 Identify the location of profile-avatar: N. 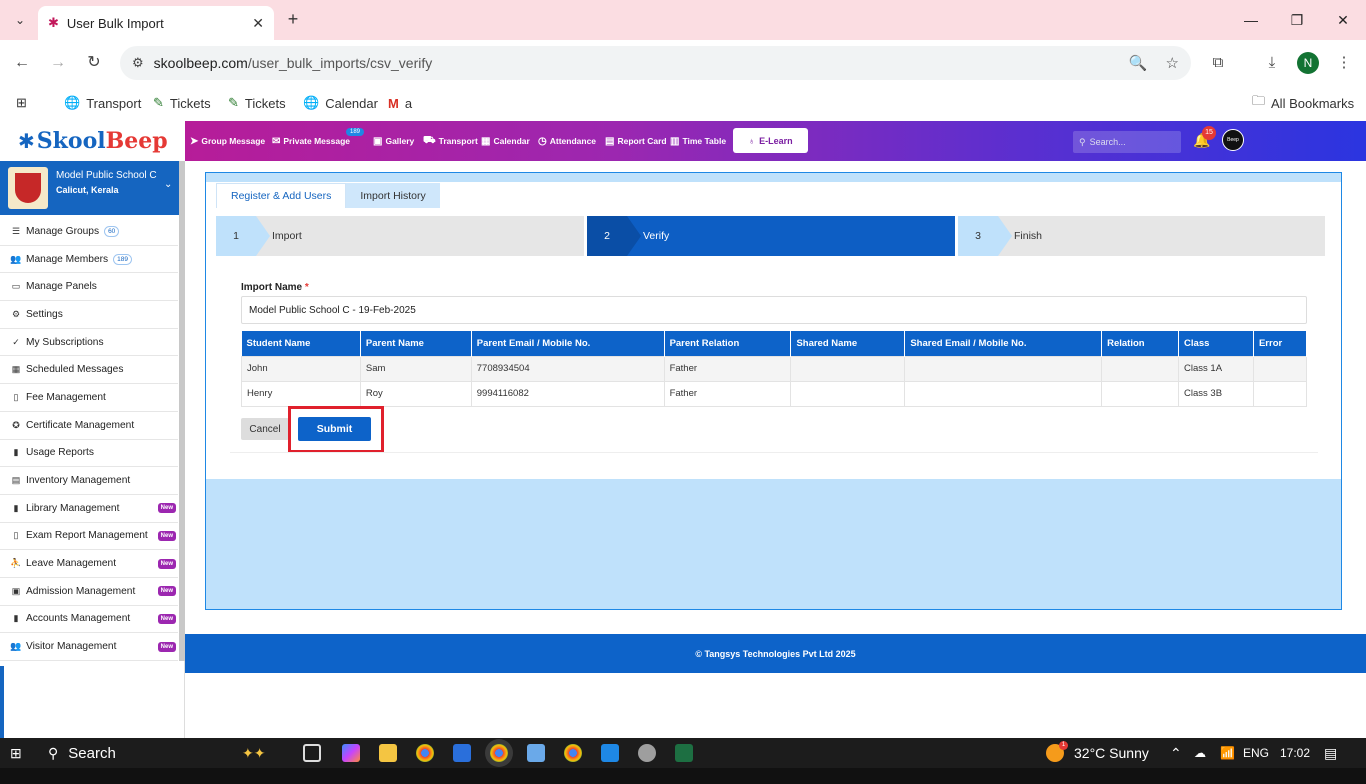
(1308, 63).